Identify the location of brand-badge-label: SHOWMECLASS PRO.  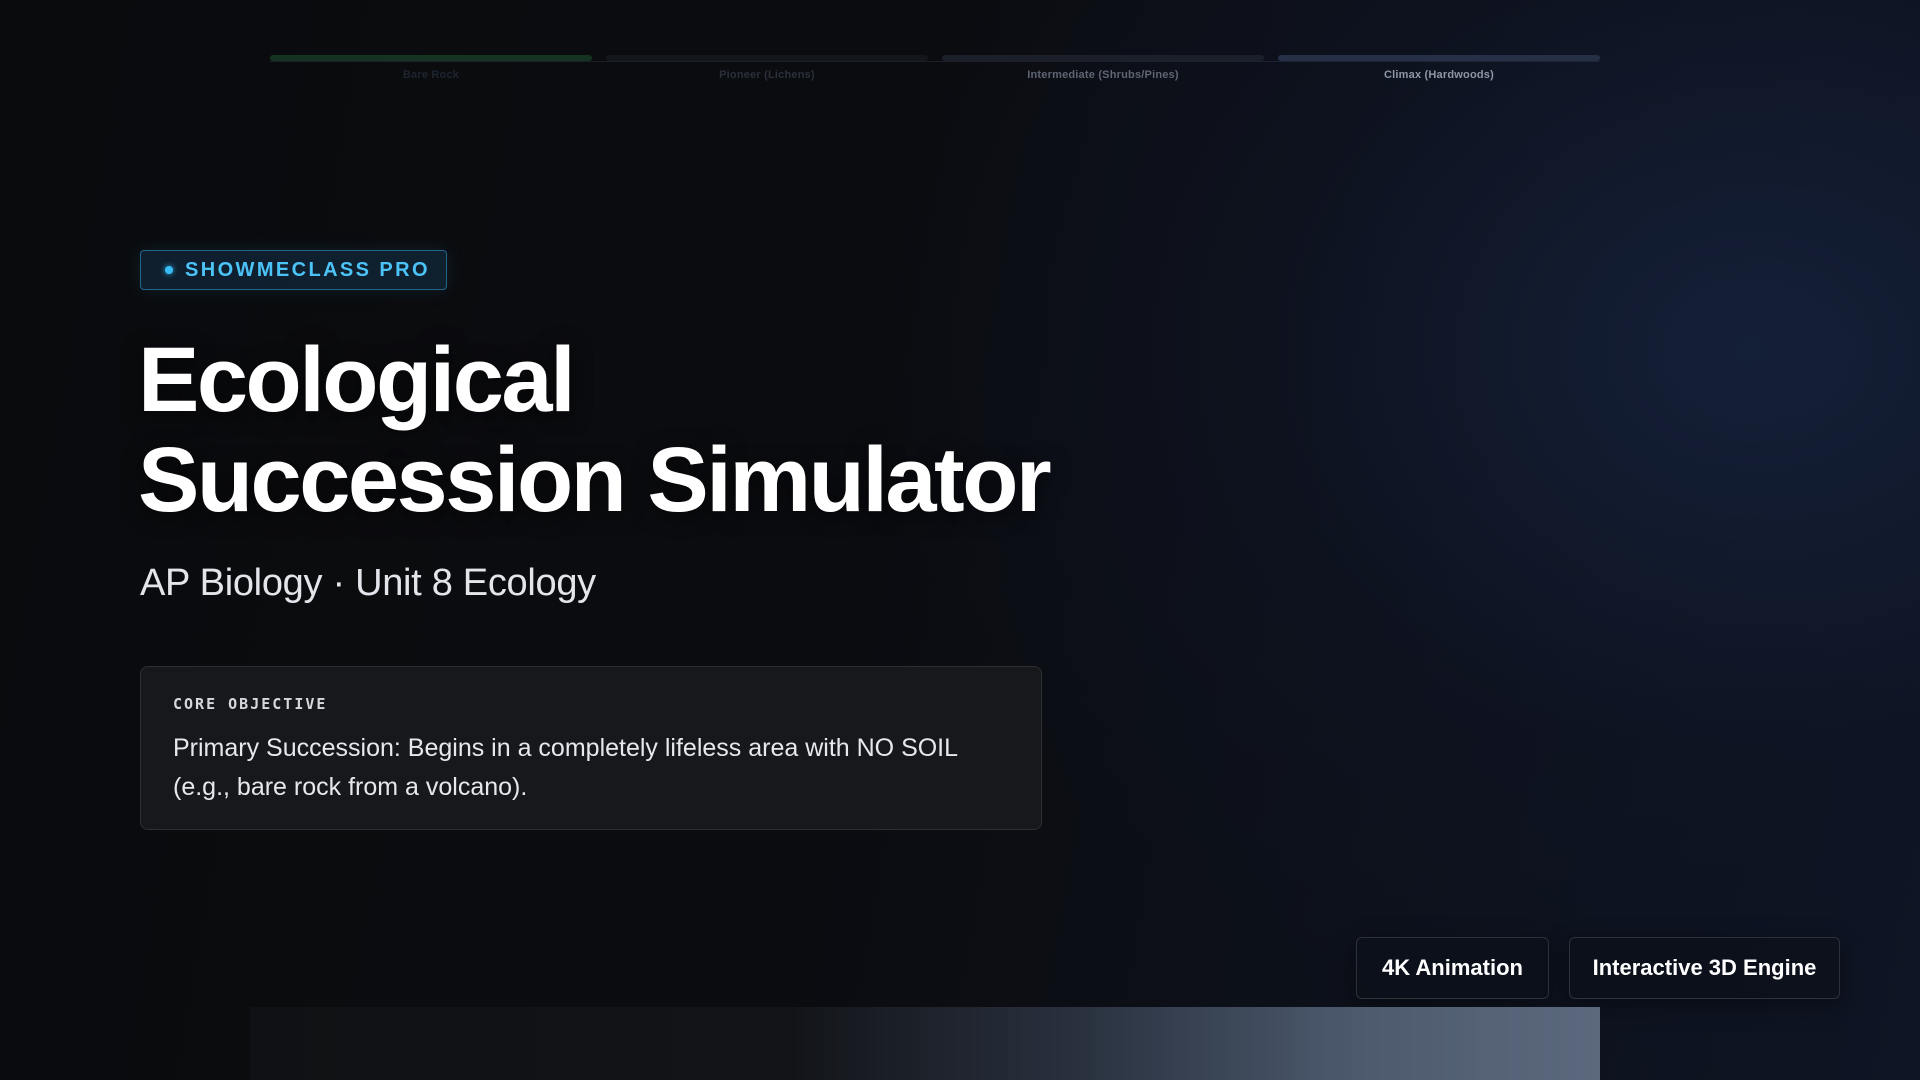
(307, 269).